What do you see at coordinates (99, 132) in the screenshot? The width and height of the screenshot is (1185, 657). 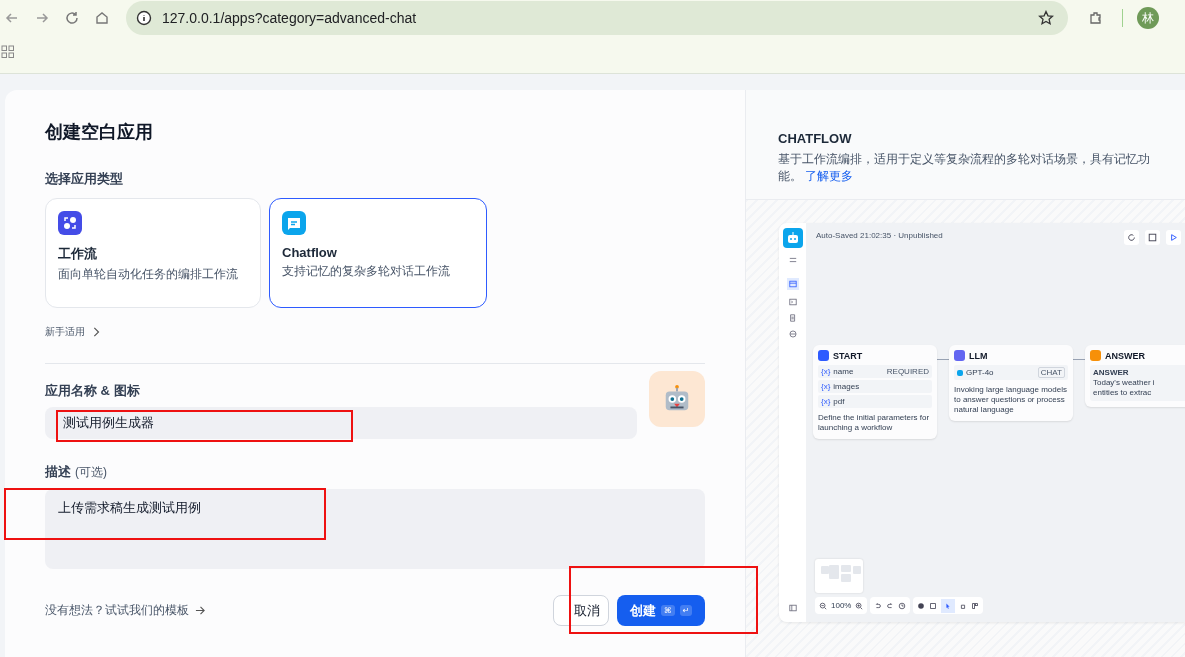 I see `dialog-title: 创建空白应用` at bounding box center [99, 132].